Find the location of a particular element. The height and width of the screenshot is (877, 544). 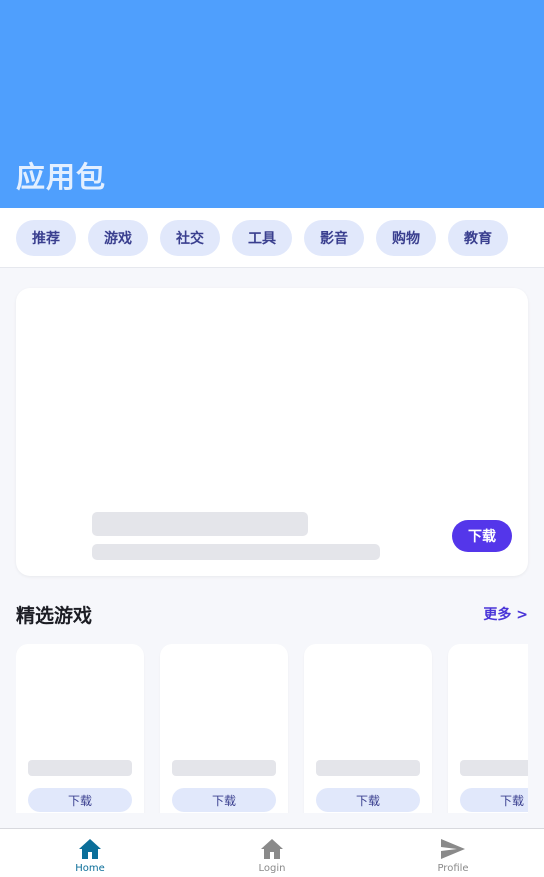

nav-item-login: Login is located at coordinates (272, 853).